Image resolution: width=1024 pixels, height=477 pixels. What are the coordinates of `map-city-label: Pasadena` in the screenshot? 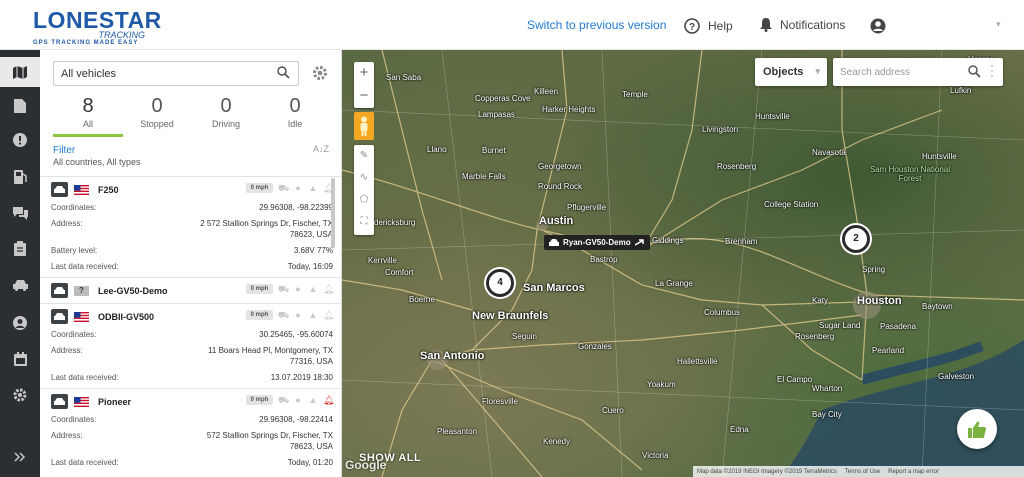 It's located at (898, 326).